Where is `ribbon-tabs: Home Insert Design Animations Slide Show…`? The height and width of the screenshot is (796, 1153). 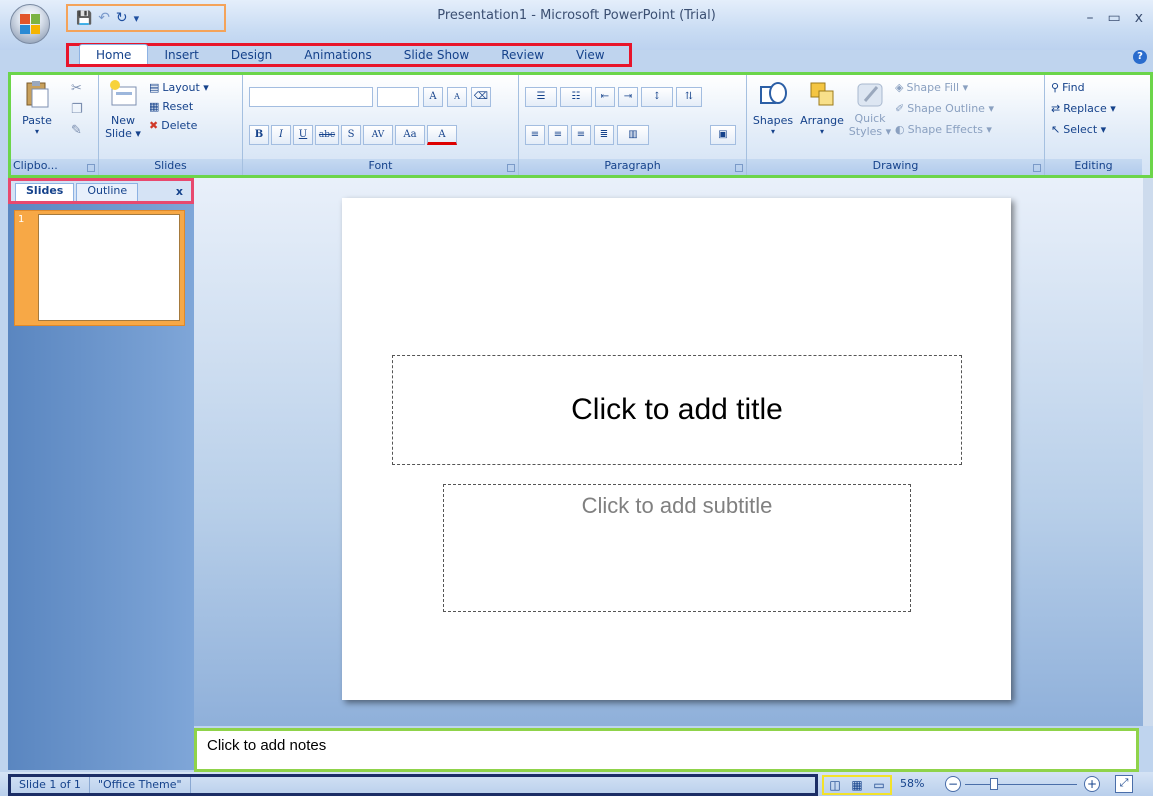 ribbon-tabs: Home Insert Design Animations Slide Show… is located at coordinates (349, 55).